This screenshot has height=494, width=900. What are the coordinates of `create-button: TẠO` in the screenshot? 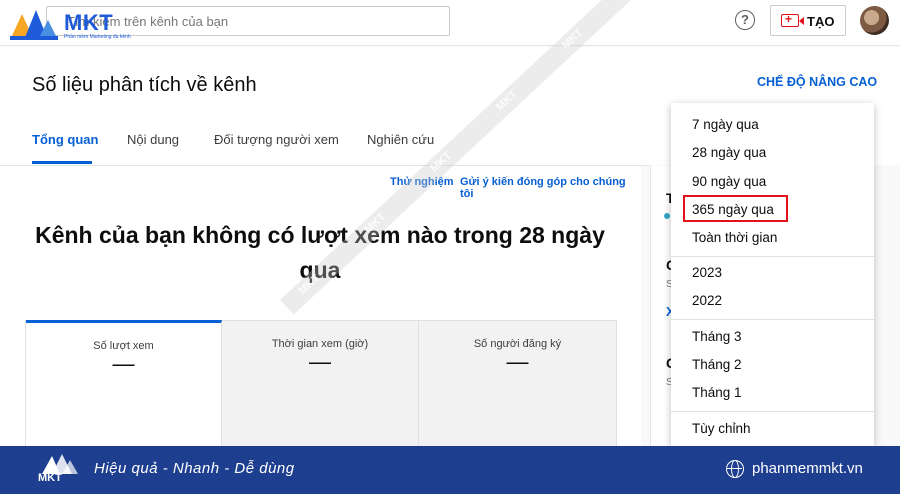 It's located at (808, 20).